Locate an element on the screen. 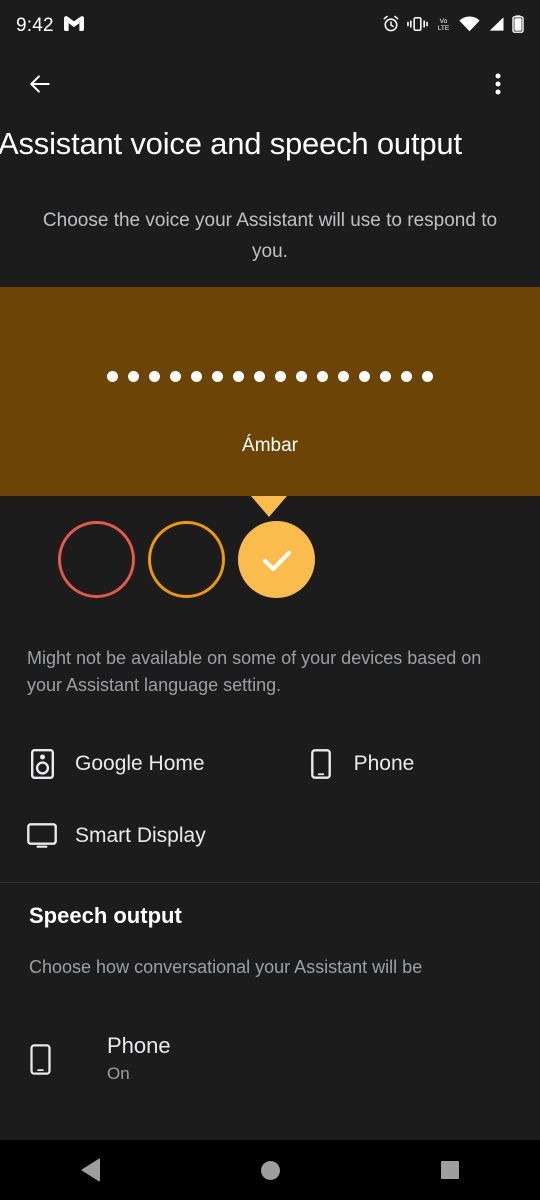  device-label: Smart Display is located at coordinates (140, 835).